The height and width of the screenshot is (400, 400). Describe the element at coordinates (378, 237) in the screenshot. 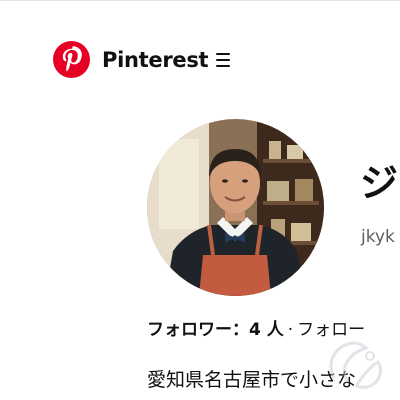

I see `profile-handle: jkyk` at that location.